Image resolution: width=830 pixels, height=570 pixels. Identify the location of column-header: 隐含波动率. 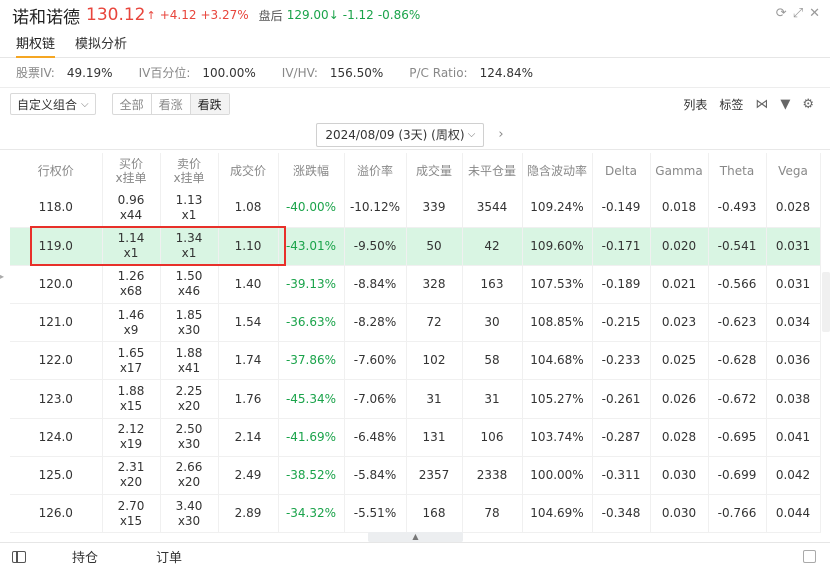
(557, 171).